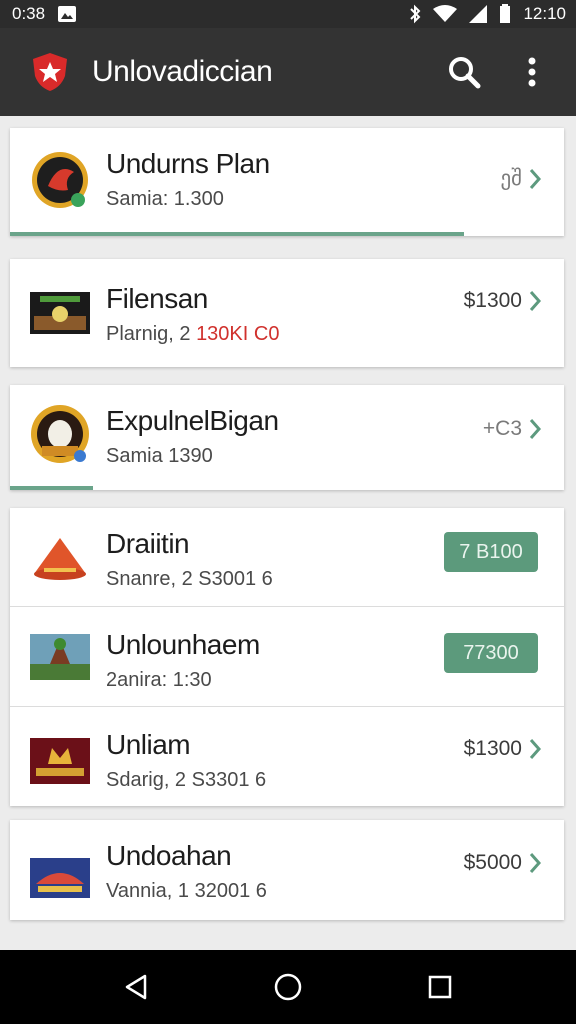 The height and width of the screenshot is (1024, 576). Describe the element at coordinates (189, 579) in the screenshot. I see `item-subtitle: Snanre, 2 S3001 6` at that location.